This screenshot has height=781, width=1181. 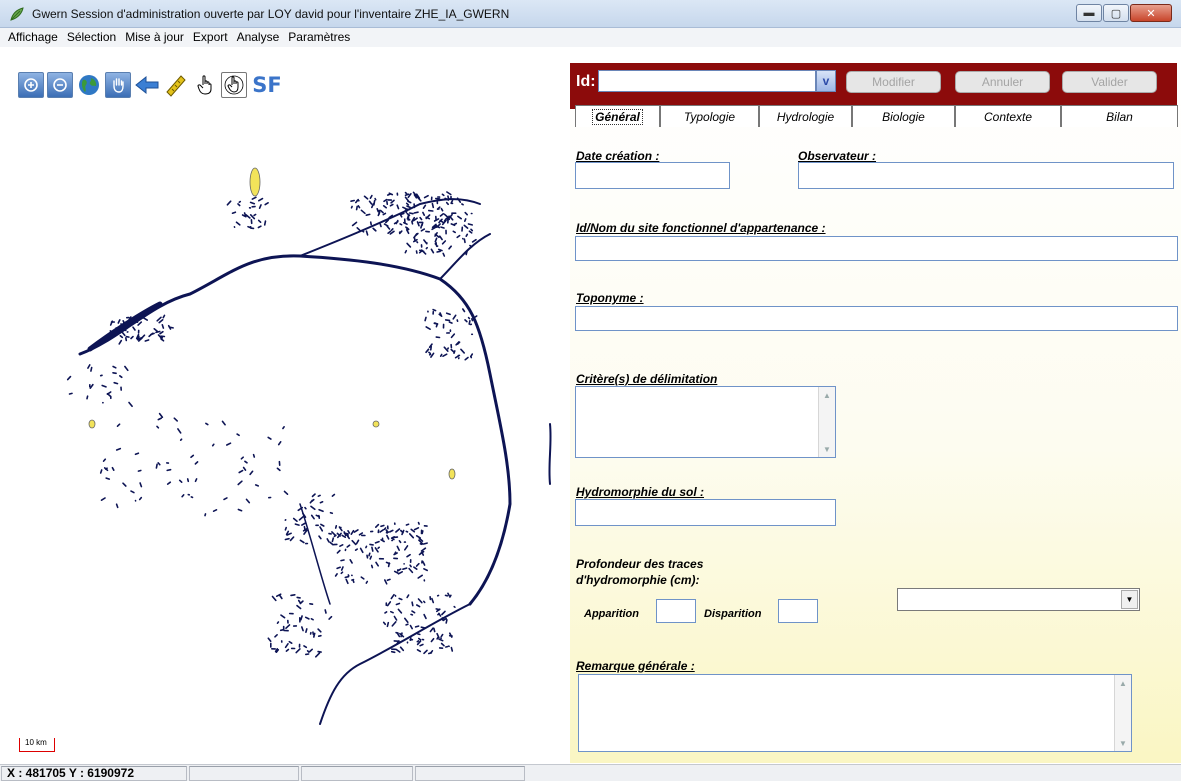 I want to click on hydromorphie-label: Hydromorphie du sol :, so click(x=640, y=492).